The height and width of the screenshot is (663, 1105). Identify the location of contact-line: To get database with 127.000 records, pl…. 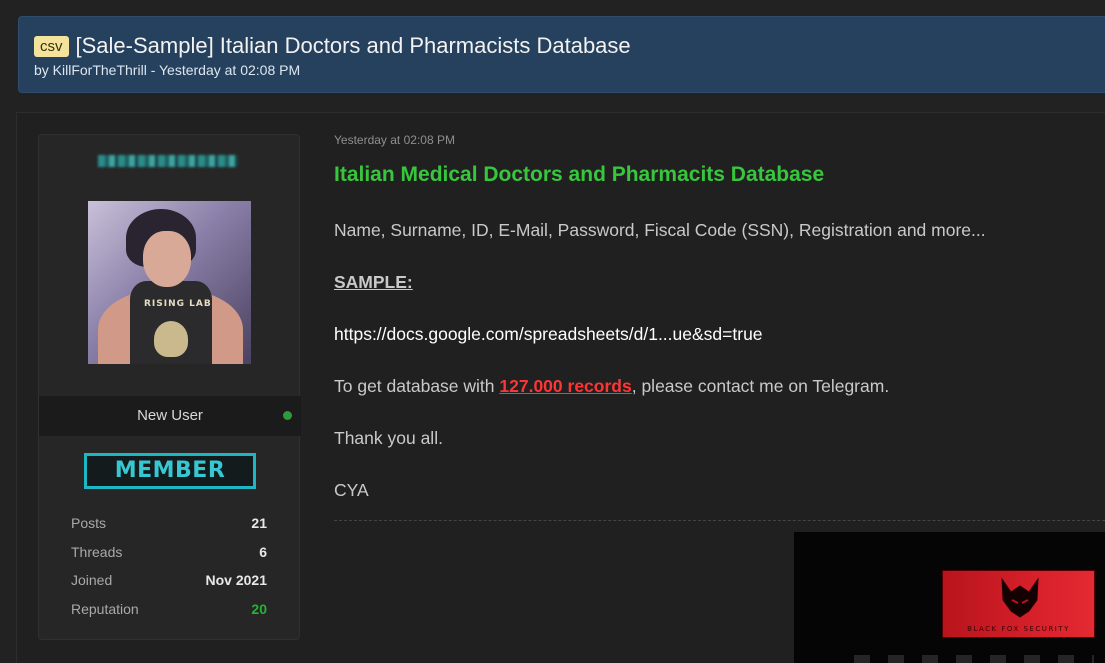
(611, 386).